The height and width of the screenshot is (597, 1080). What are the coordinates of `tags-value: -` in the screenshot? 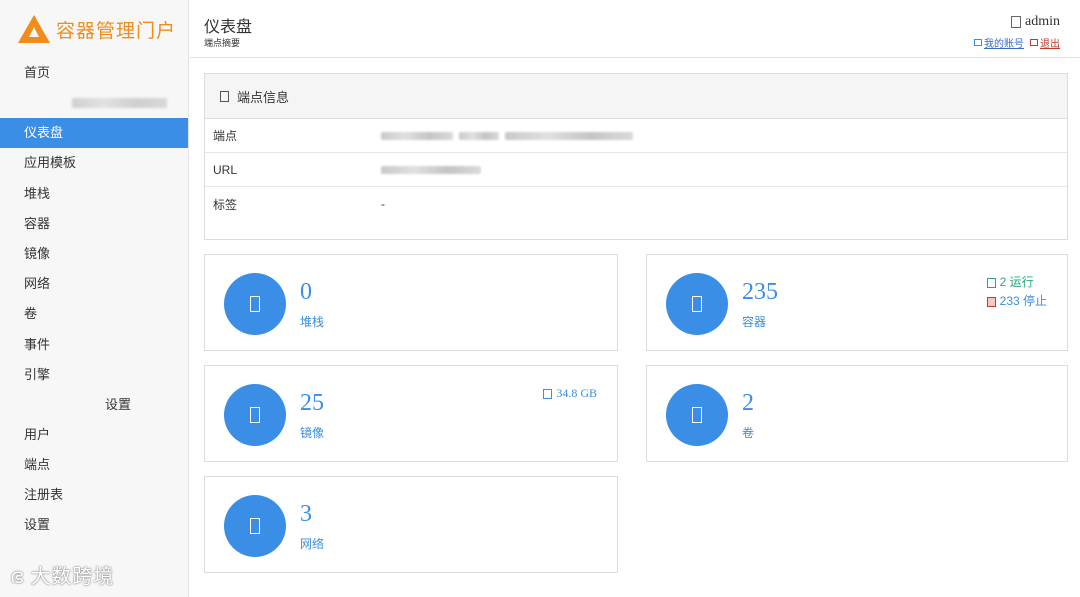 It's located at (383, 204).